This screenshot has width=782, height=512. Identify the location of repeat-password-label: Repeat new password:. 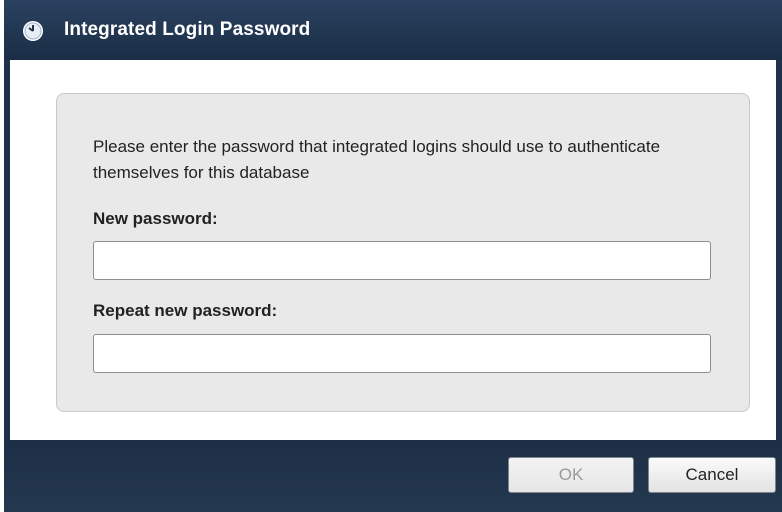
(185, 310).